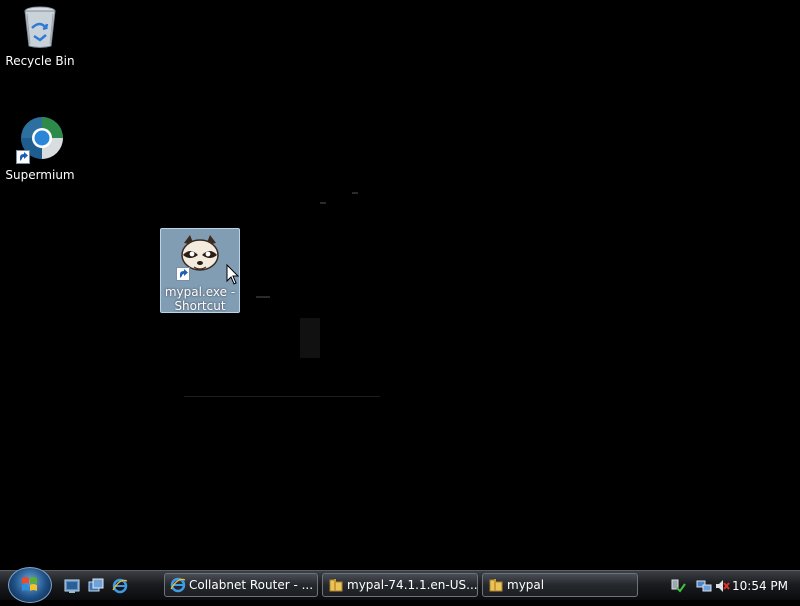 Image resolution: width=800 pixels, height=606 pixels. I want to click on system-tray: 10:54 PM, so click(732, 586).